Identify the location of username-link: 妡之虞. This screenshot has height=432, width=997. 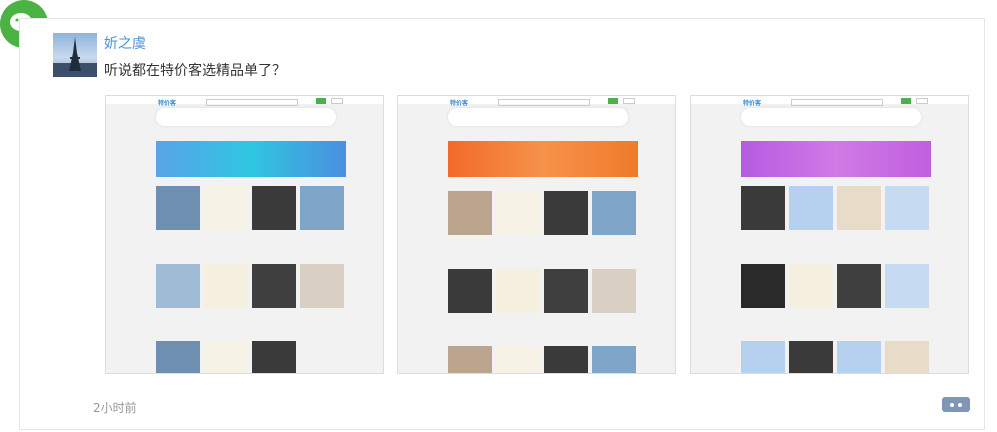
(125, 43).